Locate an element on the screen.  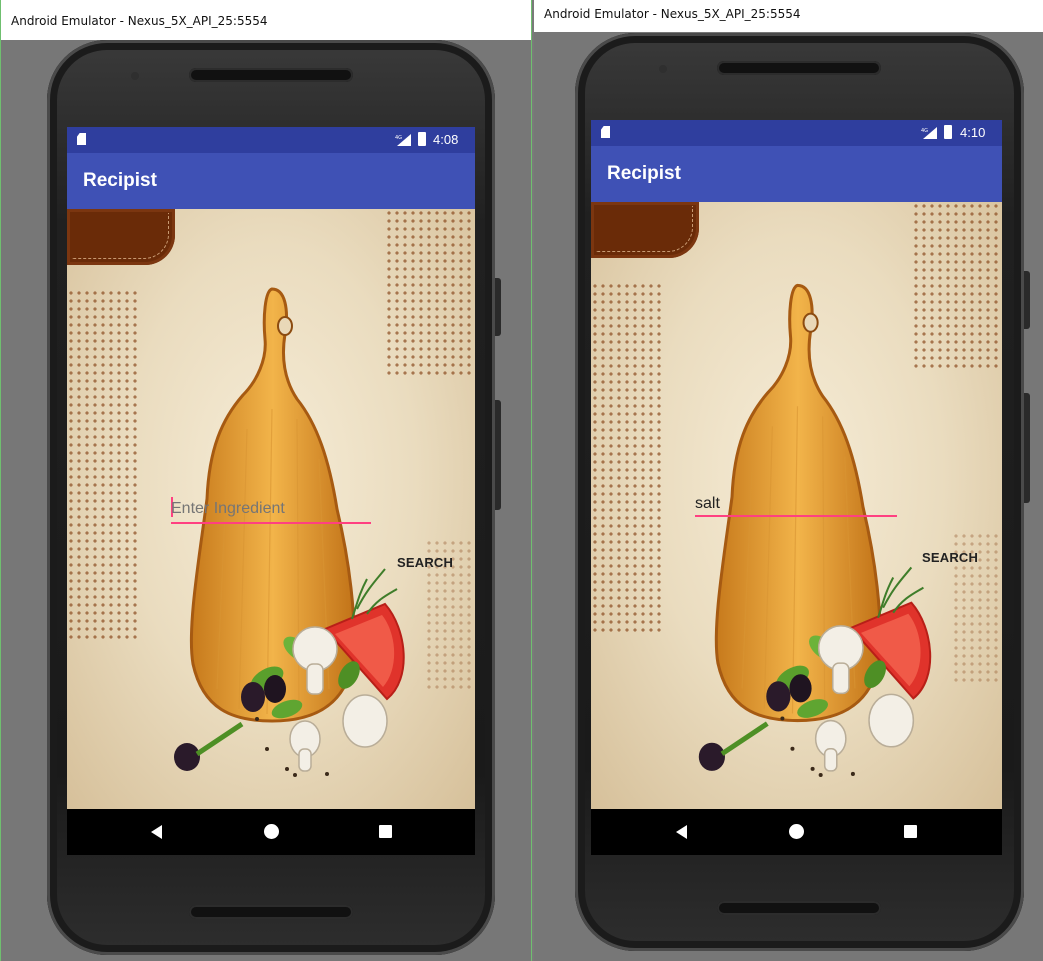
status-clock: 4:08 is located at coordinates (446, 139).